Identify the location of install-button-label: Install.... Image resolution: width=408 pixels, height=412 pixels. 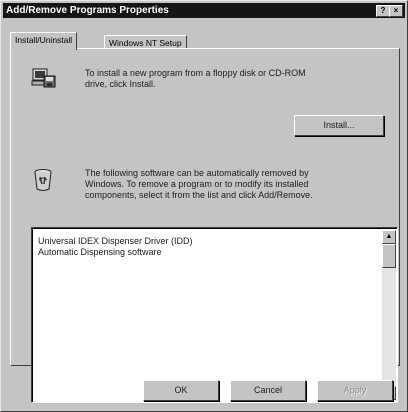
(339, 125).